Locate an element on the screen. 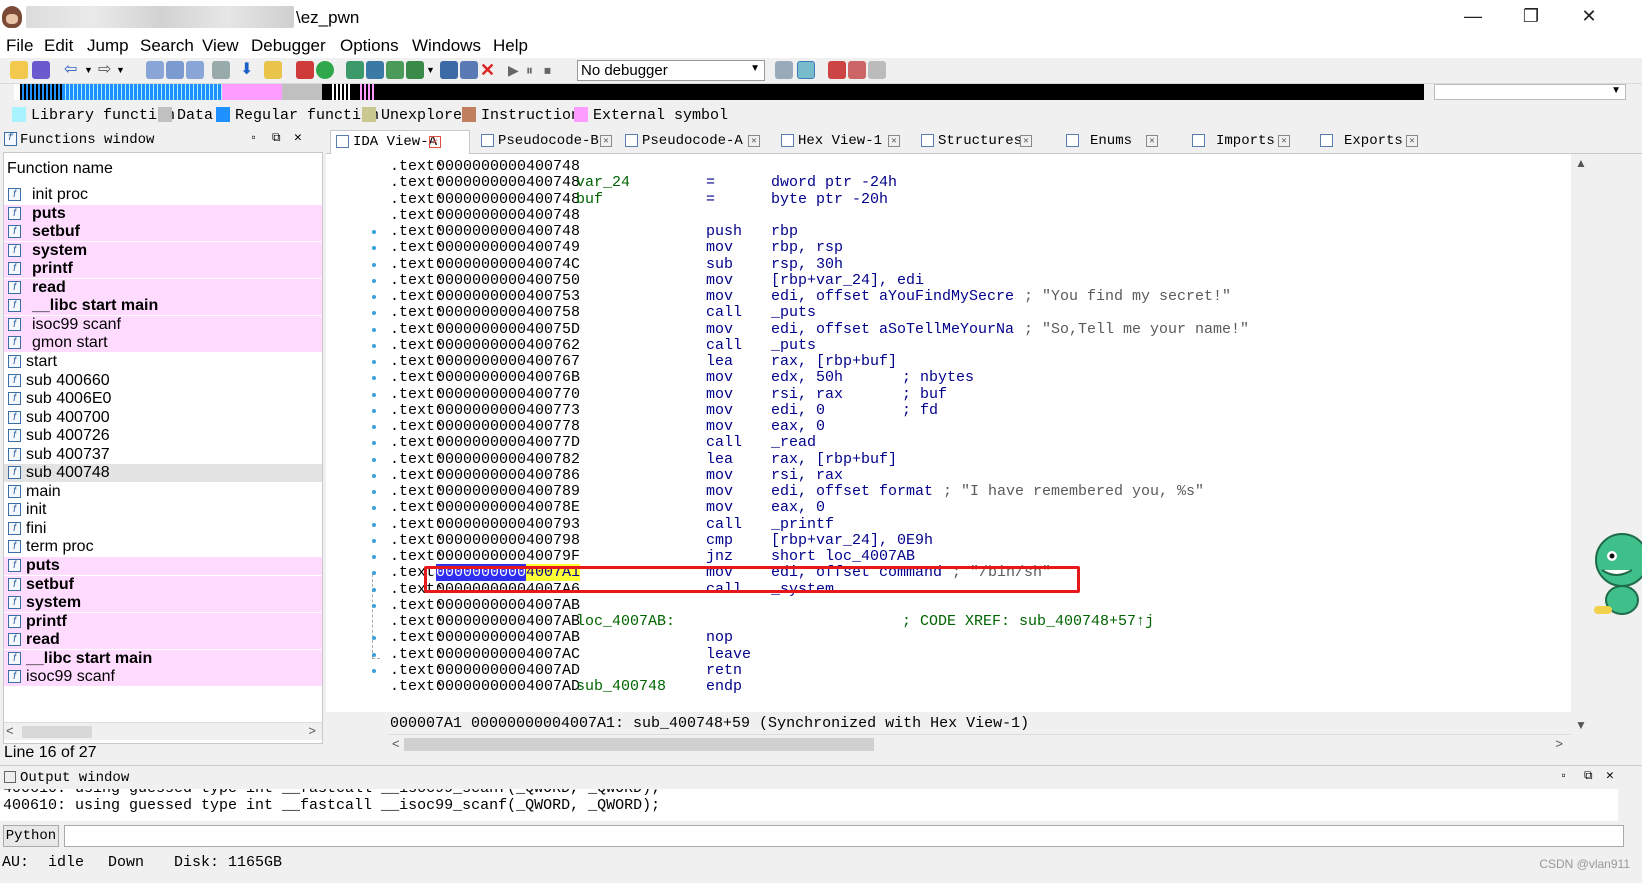 The image size is (1642, 883). breakpoint-add-icon is located at coordinates (857, 70).